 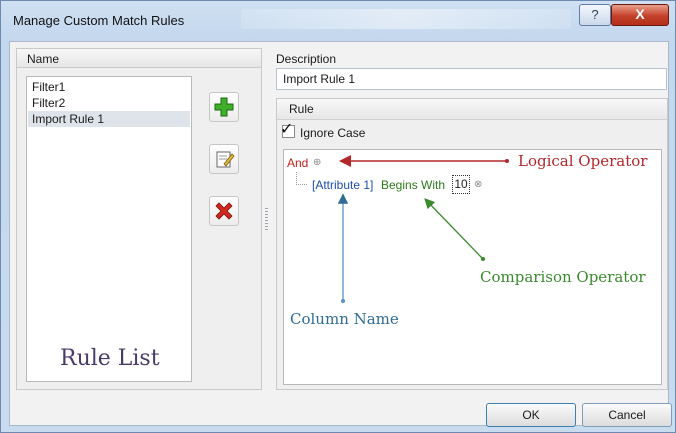 I want to click on ok-button: OK, so click(x=531, y=415).